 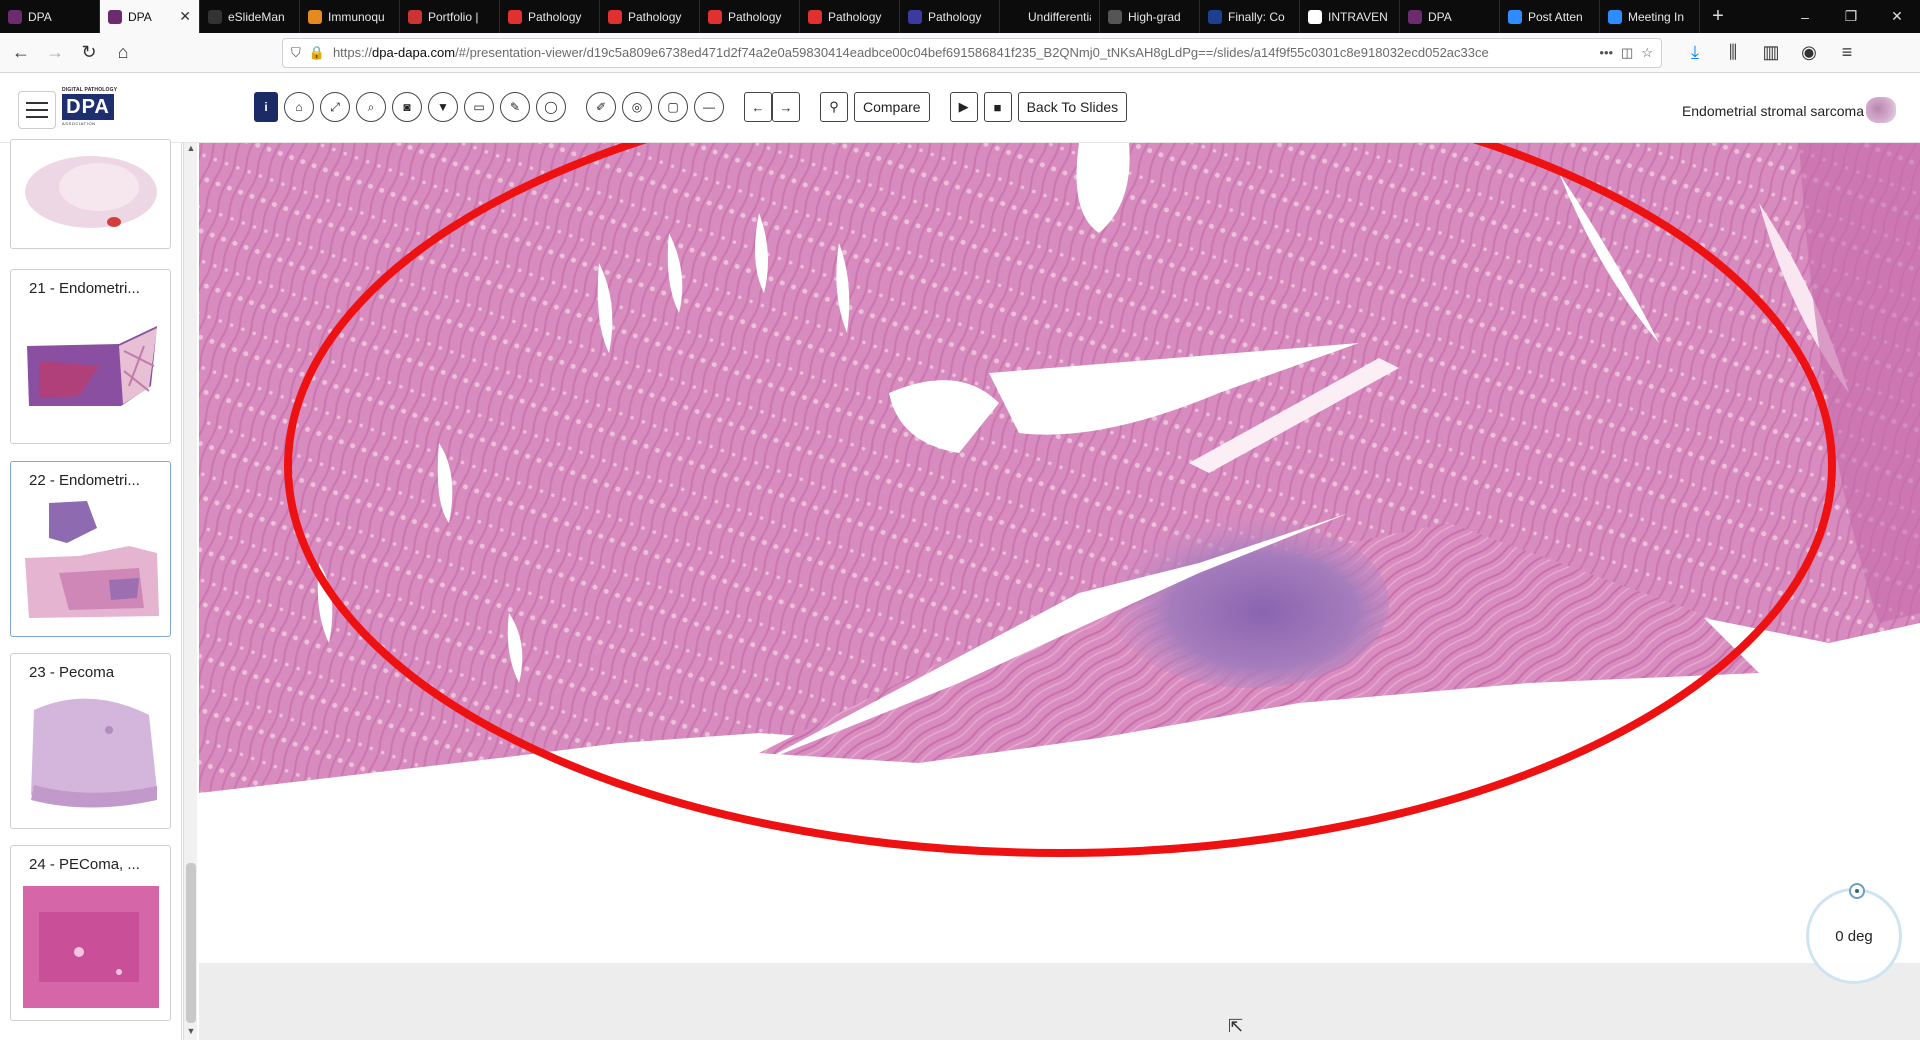 I want to click on pocket-icon: ◫, so click(x=1627, y=53).